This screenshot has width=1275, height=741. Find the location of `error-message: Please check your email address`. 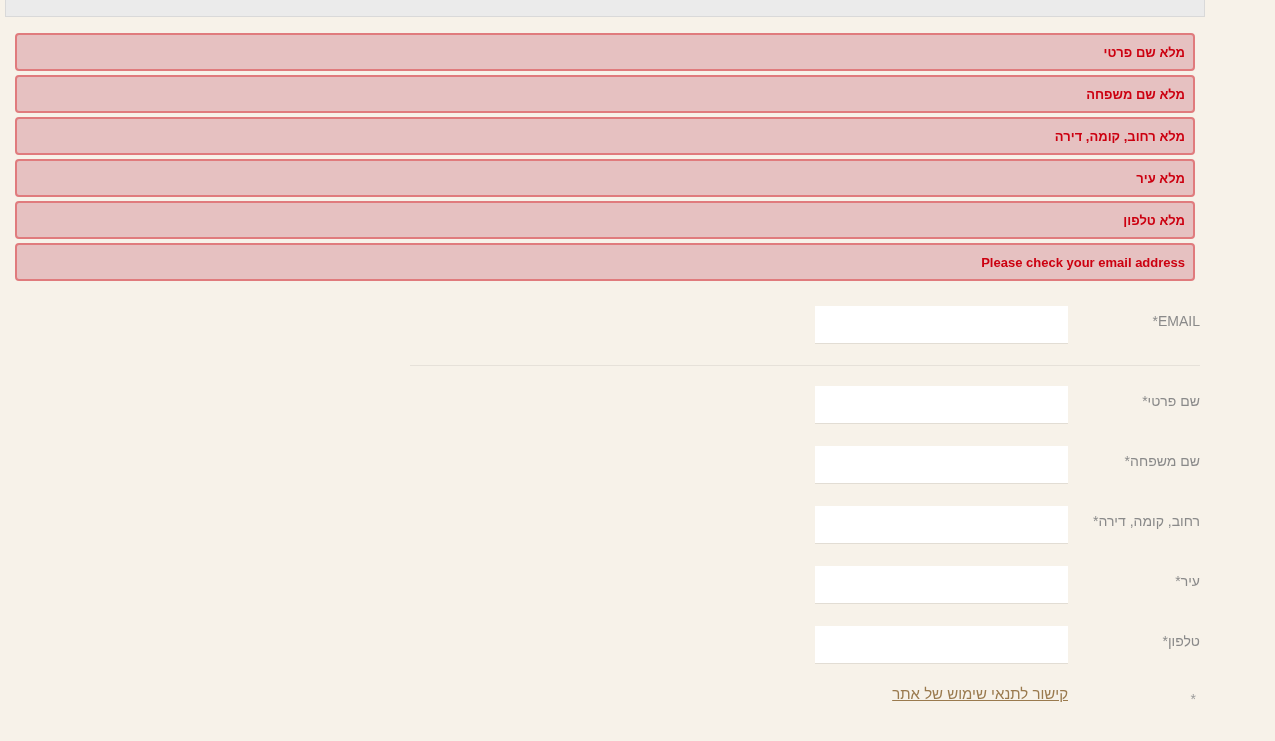

error-message: Please check your email address is located at coordinates (605, 262).